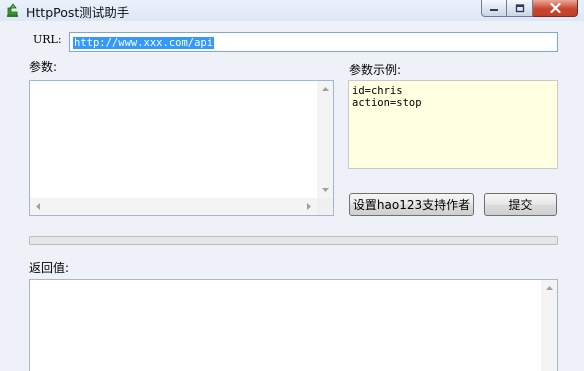  I want to click on params-label: 参数:, so click(43, 67).